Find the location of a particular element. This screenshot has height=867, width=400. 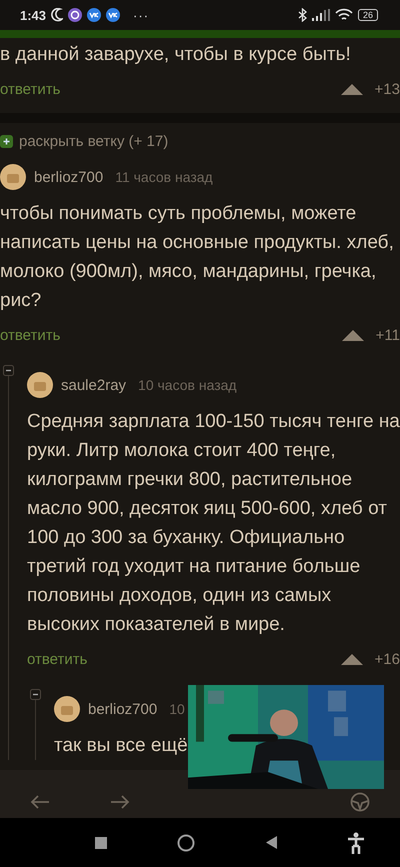

accessibility-icon is located at coordinates (355, 843).